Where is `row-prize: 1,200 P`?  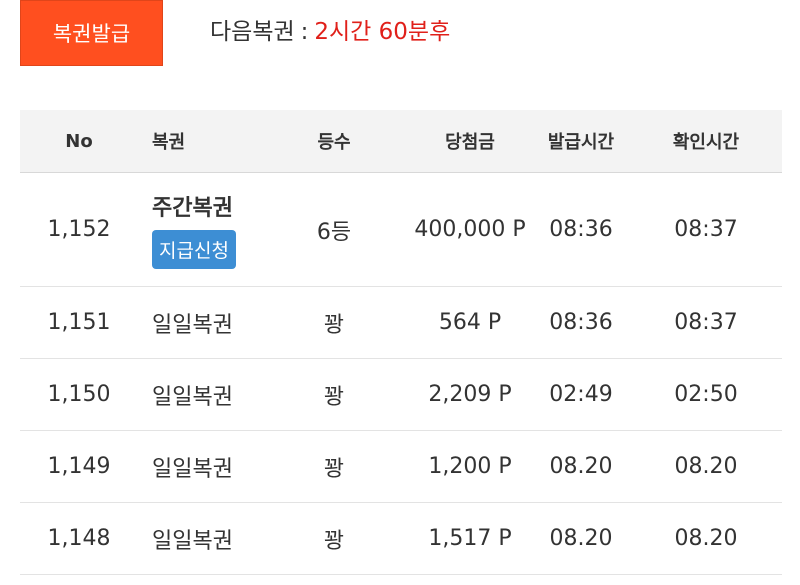 row-prize: 1,200 P is located at coordinates (470, 466).